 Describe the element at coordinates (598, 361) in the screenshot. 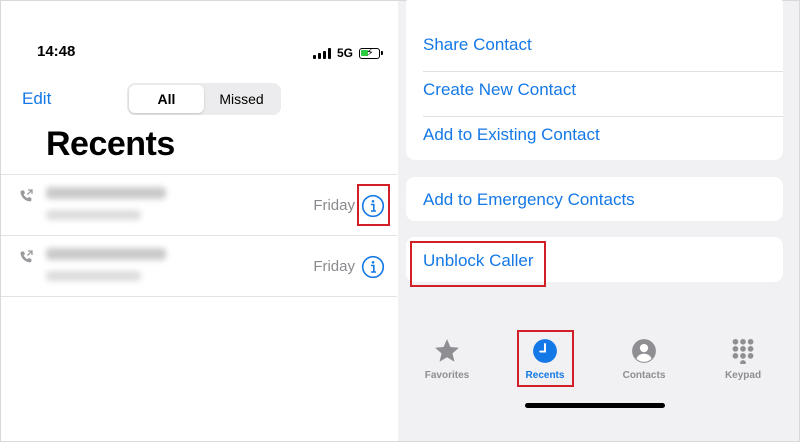

I see `tab-bar: Favorites Recents Contacts Keypad` at that location.